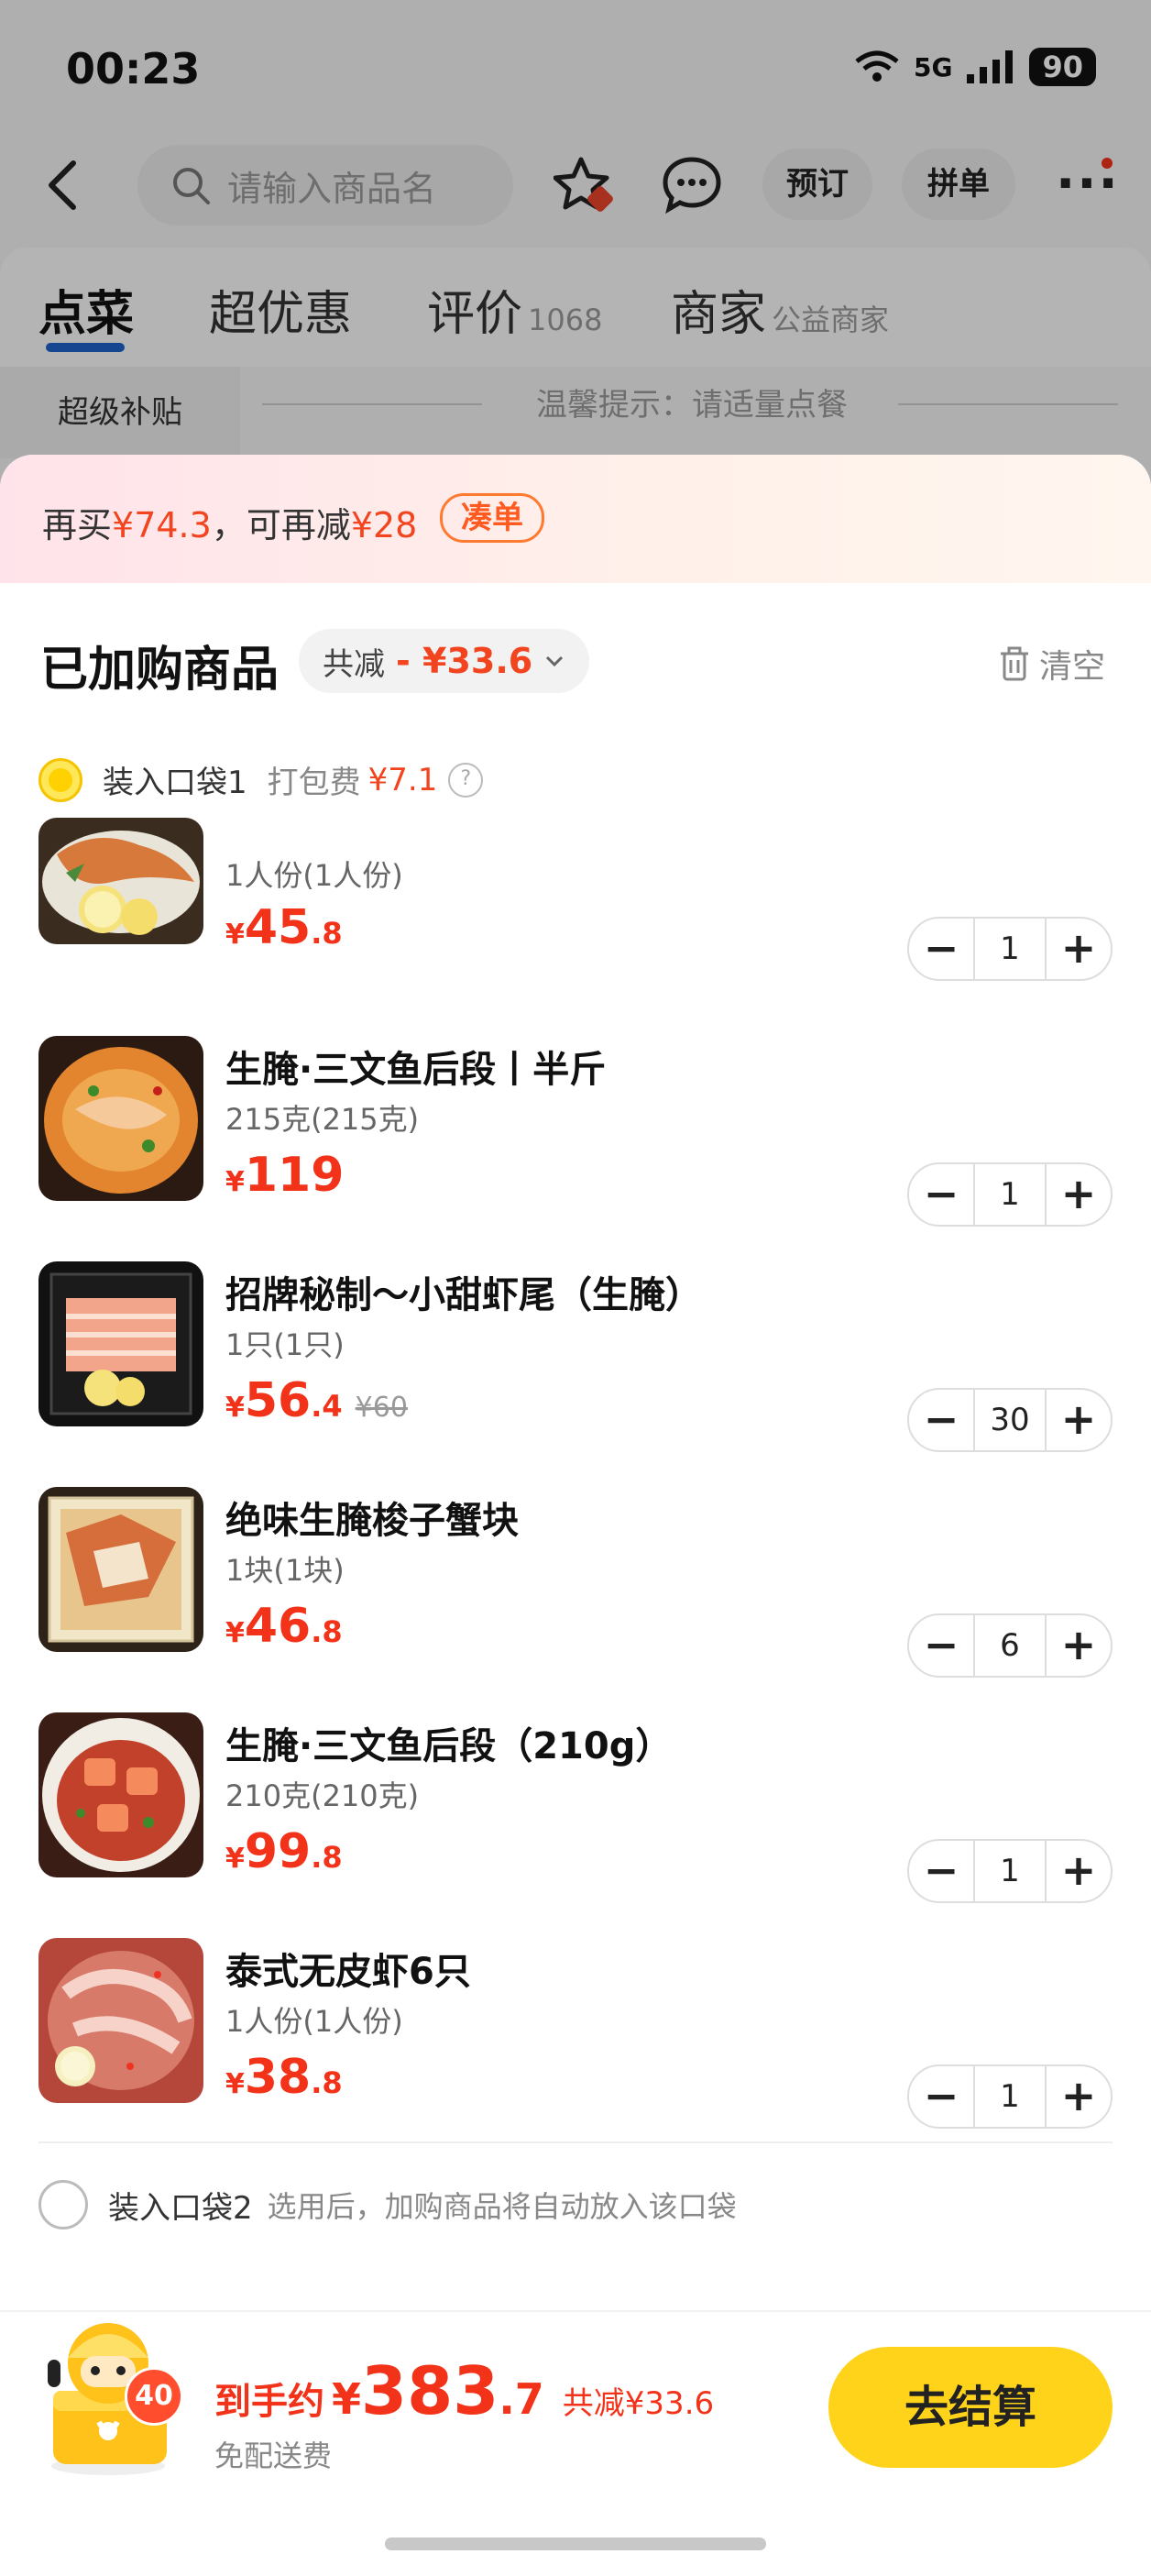 The width and height of the screenshot is (1151, 2576). Describe the element at coordinates (1014, 663) in the screenshot. I see `trash-icon` at that location.